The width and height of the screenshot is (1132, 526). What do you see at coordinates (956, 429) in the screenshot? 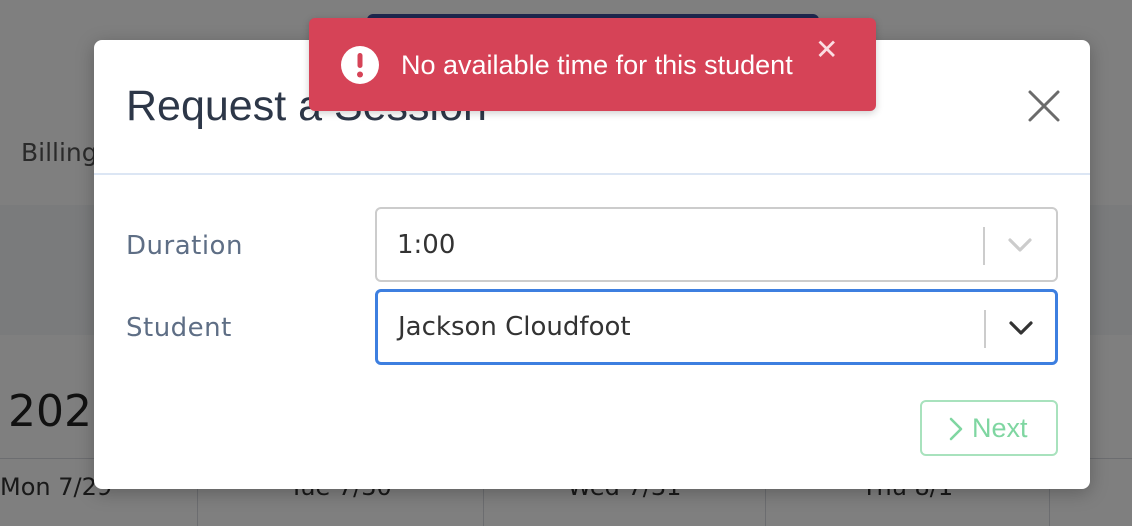
I see `chevron-right-icon` at bounding box center [956, 429].